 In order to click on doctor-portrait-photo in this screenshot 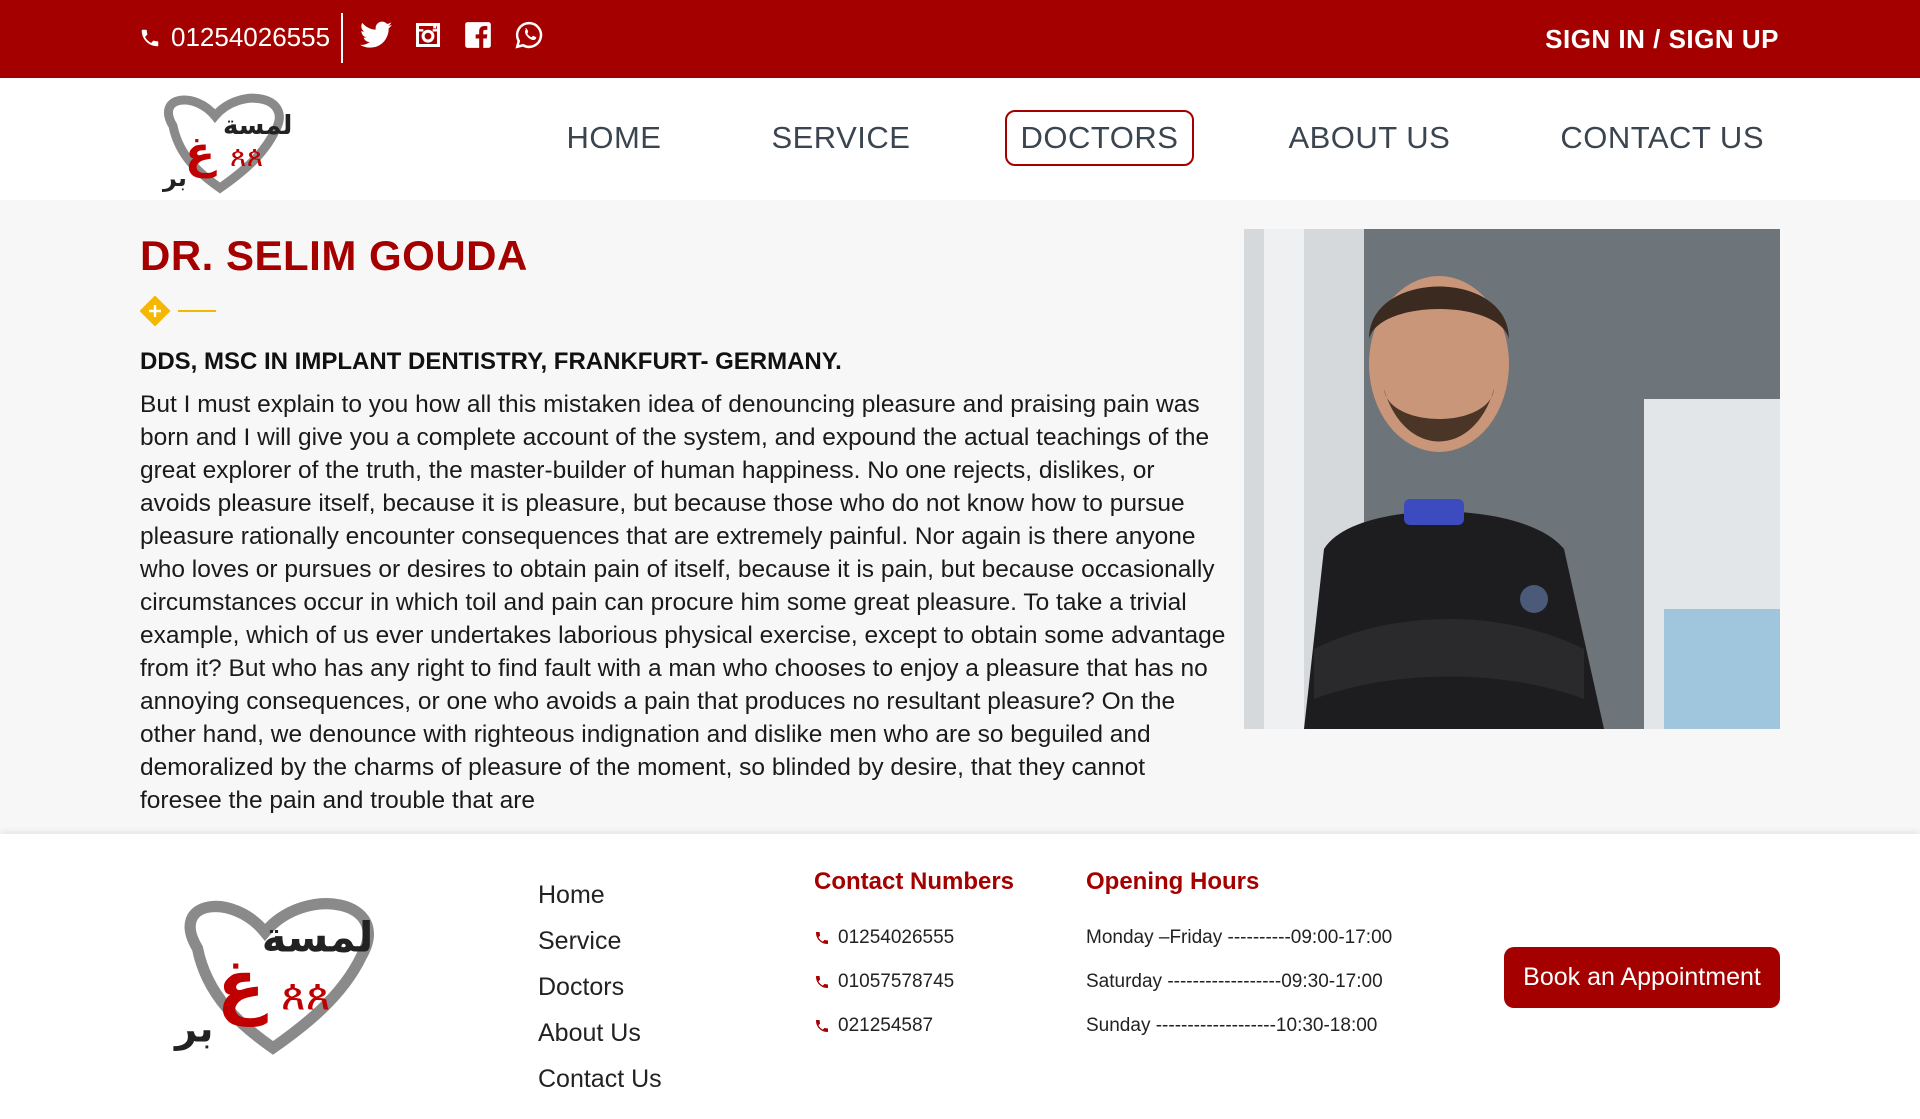, I will do `click(1512, 479)`.